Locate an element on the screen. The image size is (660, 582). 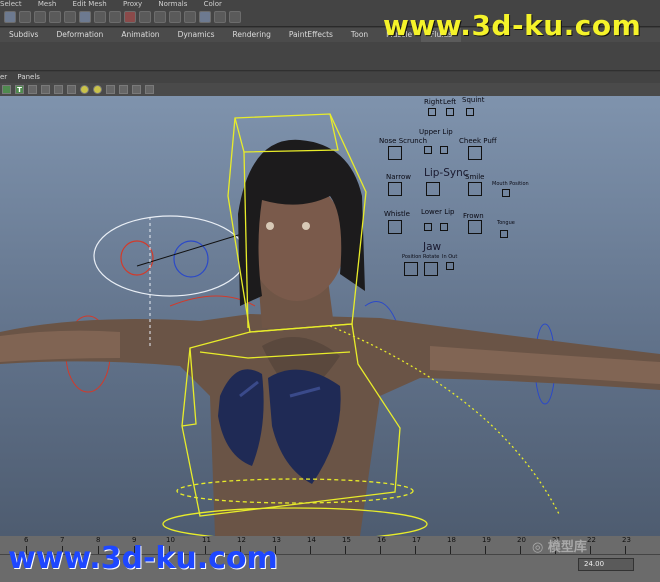
smooth-shade-icon is located at coordinates (32, 89).